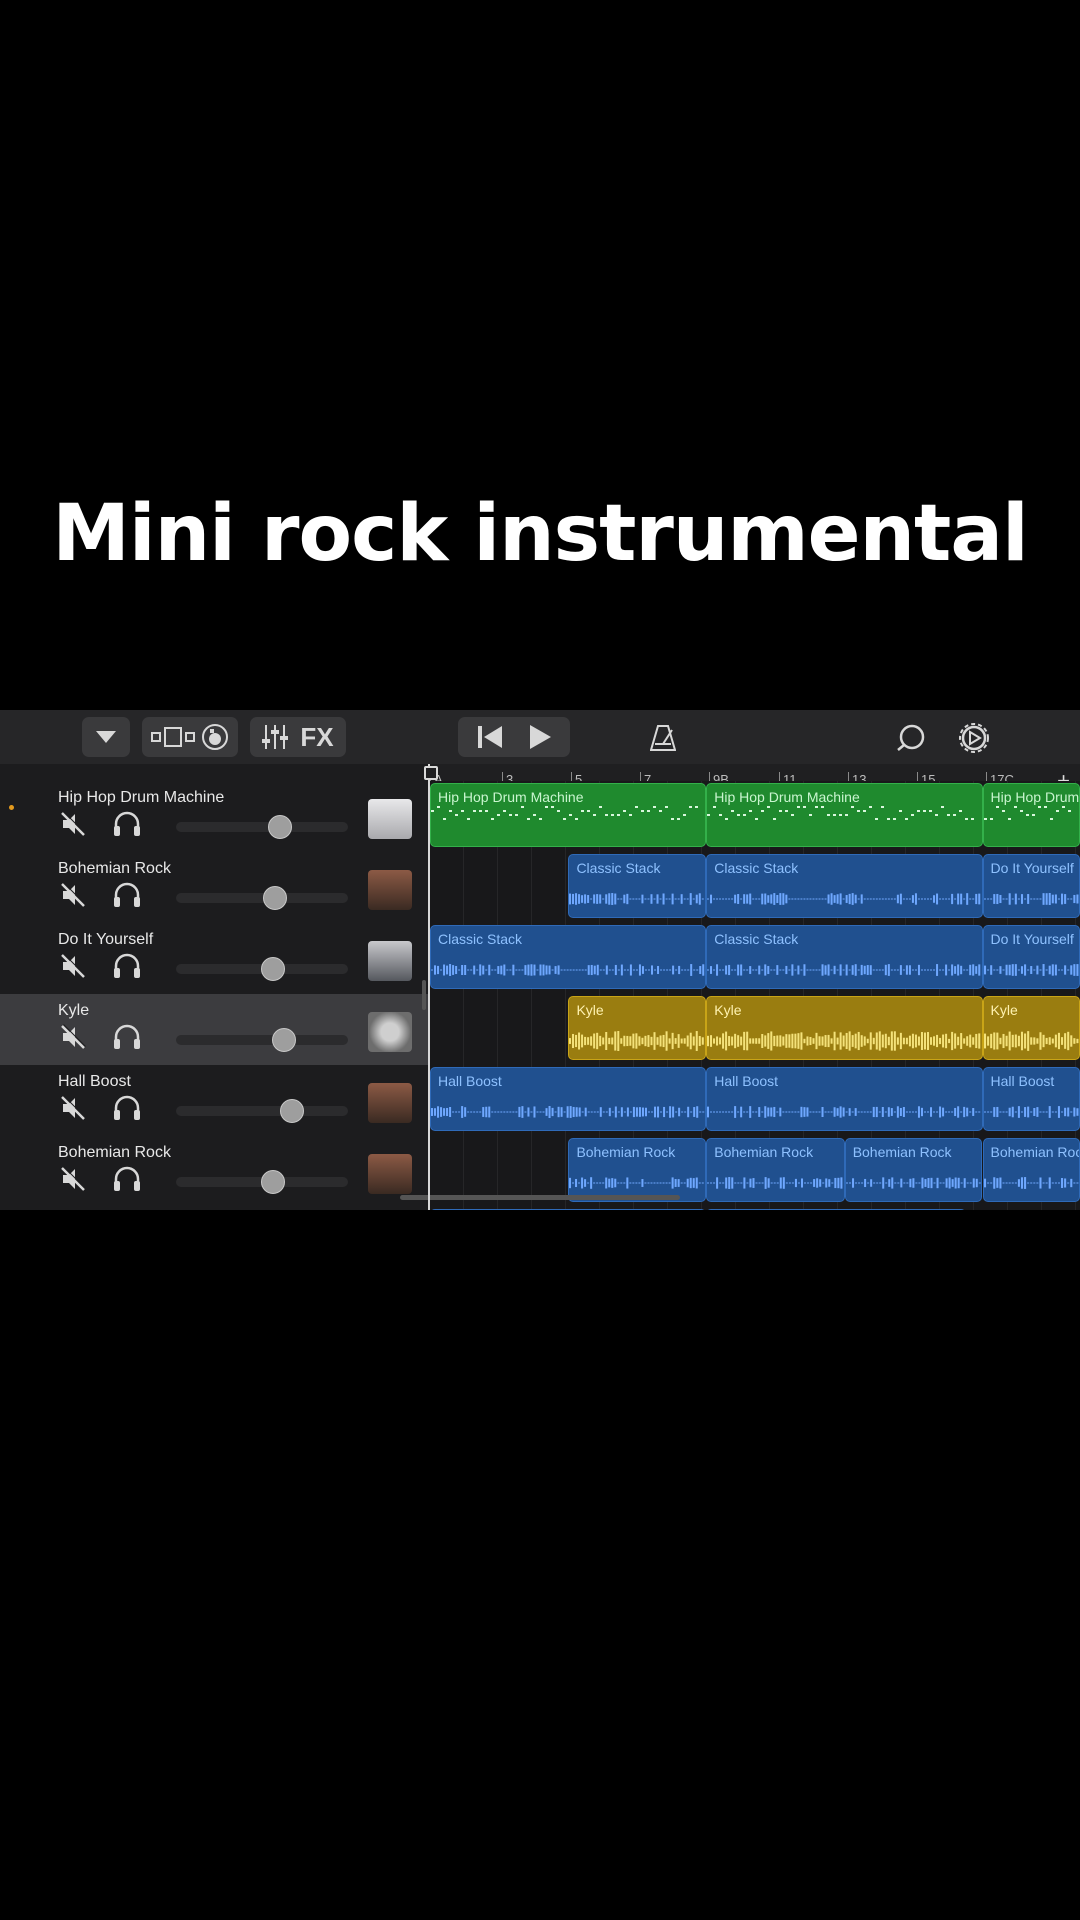  I want to click on track-name: Bohemian Rock, so click(114, 868).